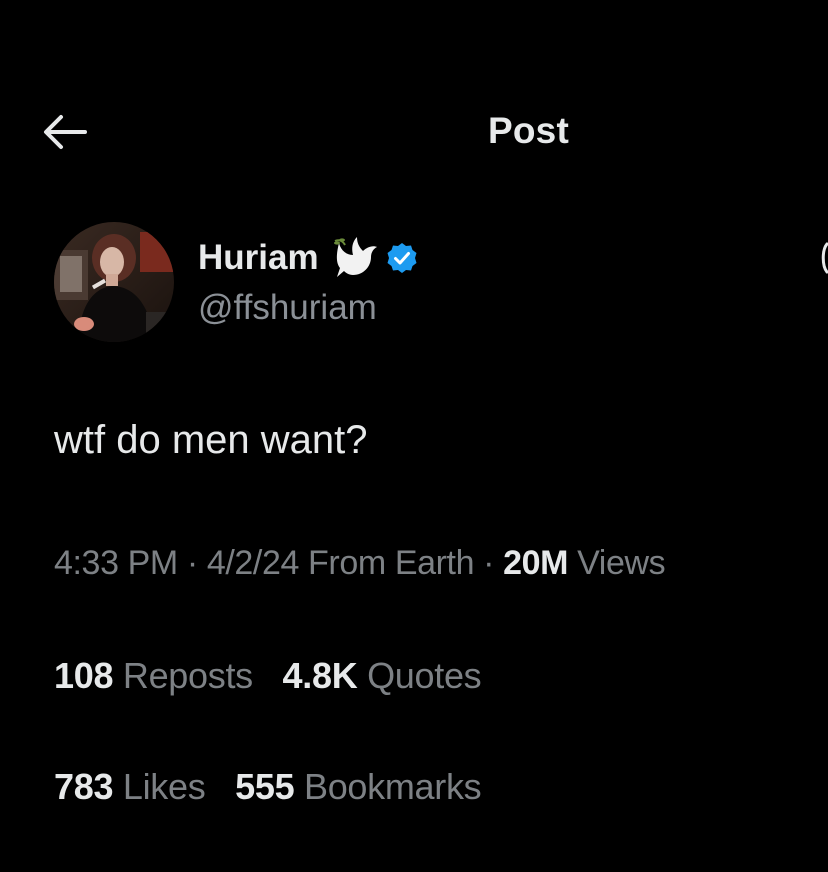 Image resolution: width=828 pixels, height=872 pixels. Describe the element at coordinates (320, 675) in the screenshot. I see `quotes-count: 4.8K` at that location.